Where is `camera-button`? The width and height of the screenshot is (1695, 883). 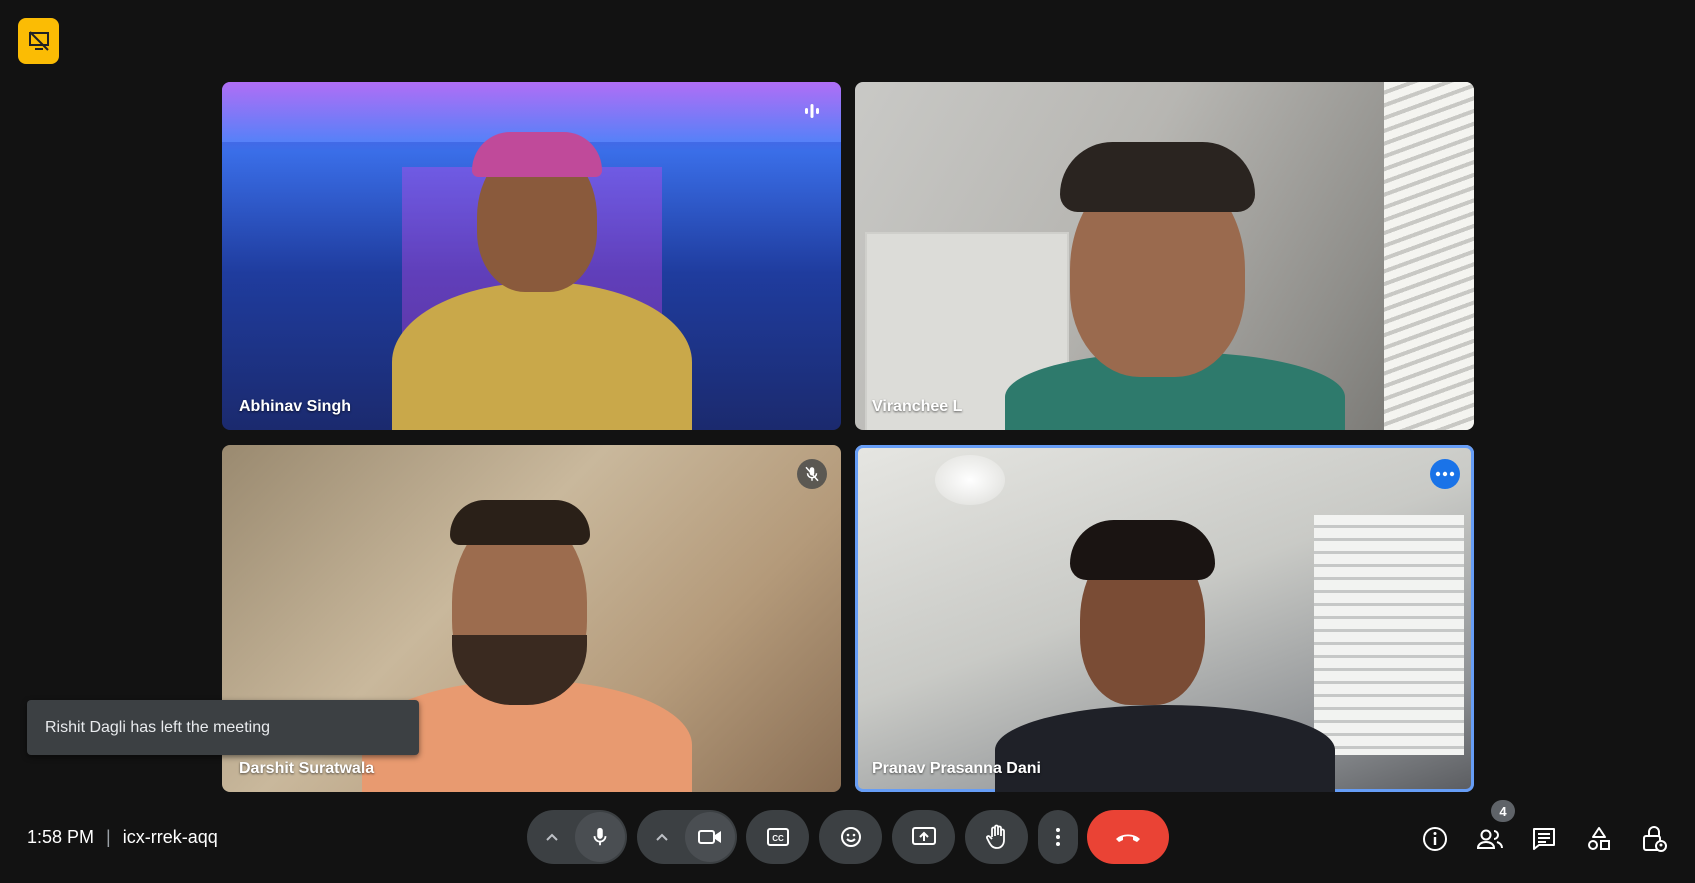
camera-button is located at coordinates (710, 837).